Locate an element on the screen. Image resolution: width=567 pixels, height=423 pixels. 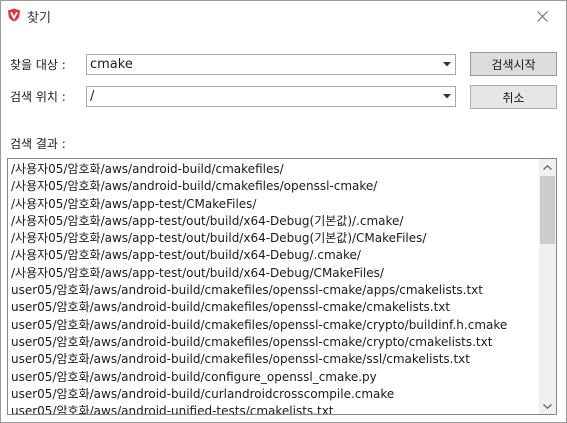
window-title: 찾기 is located at coordinates (39, 18).